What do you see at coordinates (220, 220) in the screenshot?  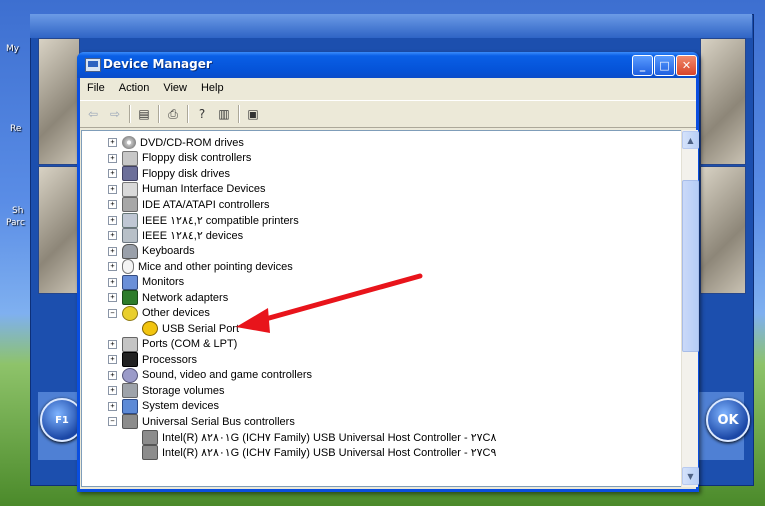 I see `tree-item-label: IEEE ١٢٨٤,٢ compatible printers` at bounding box center [220, 220].